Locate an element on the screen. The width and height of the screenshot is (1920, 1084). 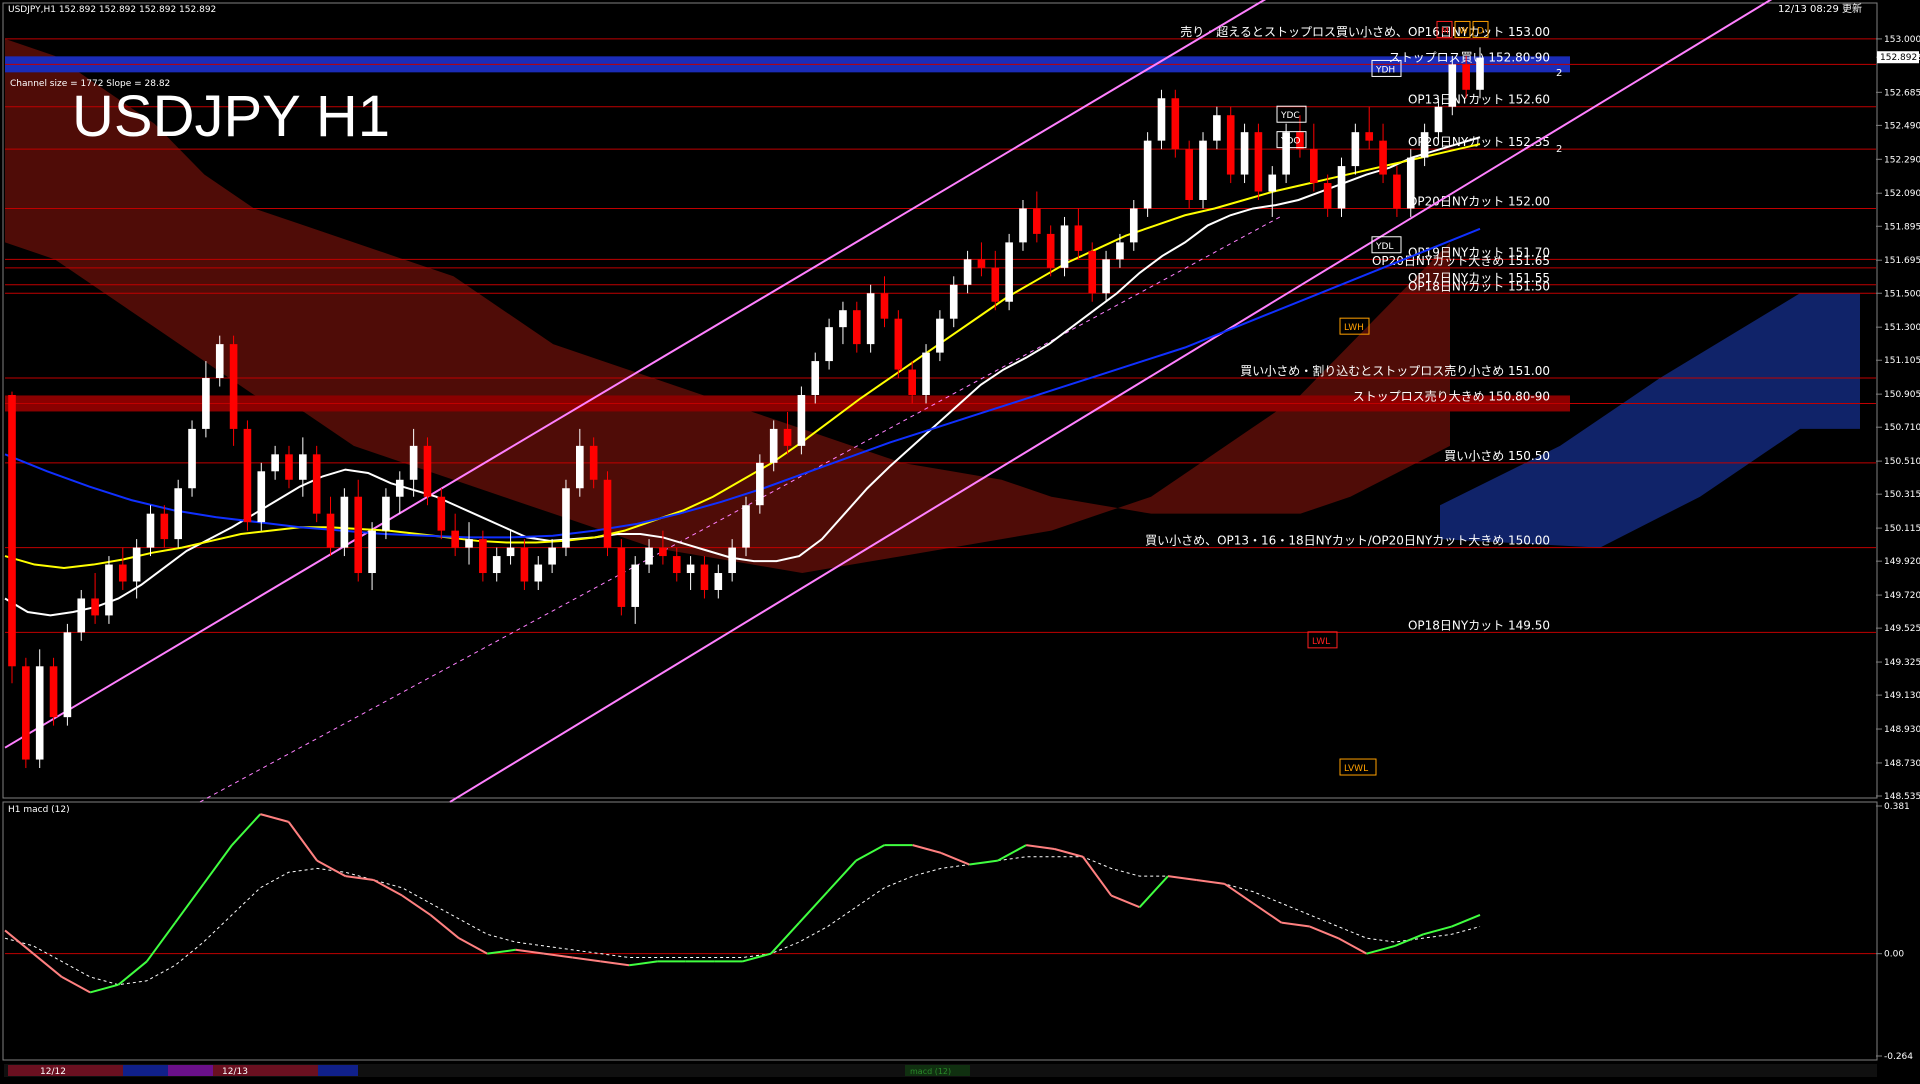
y-tick-label: 152.490 is located at coordinates (1902, 126).